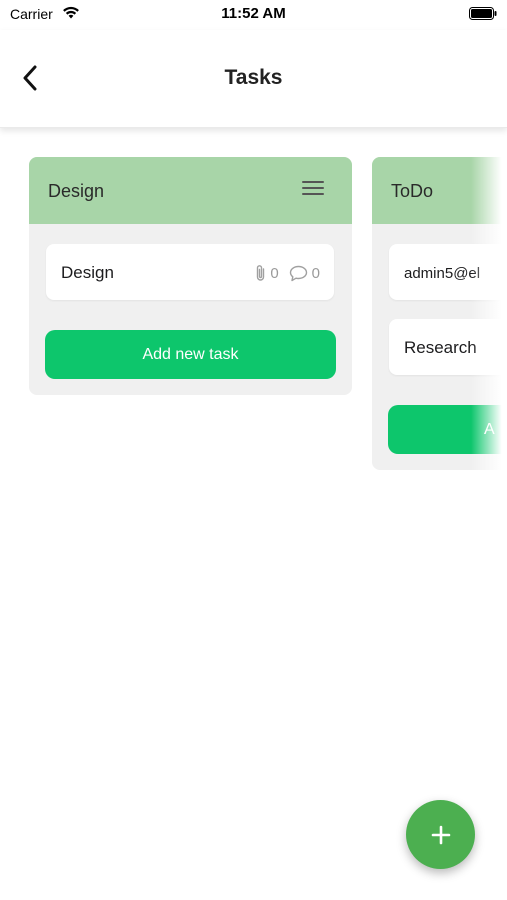 The width and height of the screenshot is (507, 900). I want to click on clock: 11:52 AM, so click(253, 13).